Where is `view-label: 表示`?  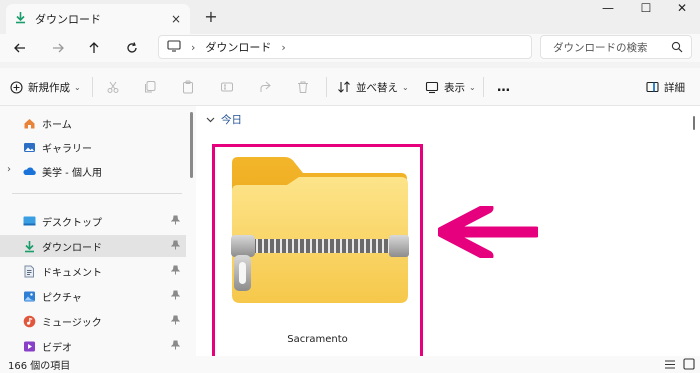 view-label: 表示 is located at coordinates (454, 87).